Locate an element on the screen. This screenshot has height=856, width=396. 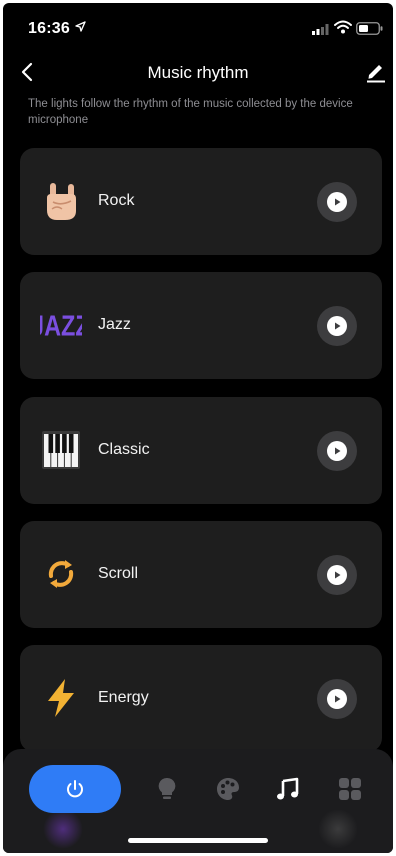
mode-card-energy: Energy is located at coordinates (201, 698).